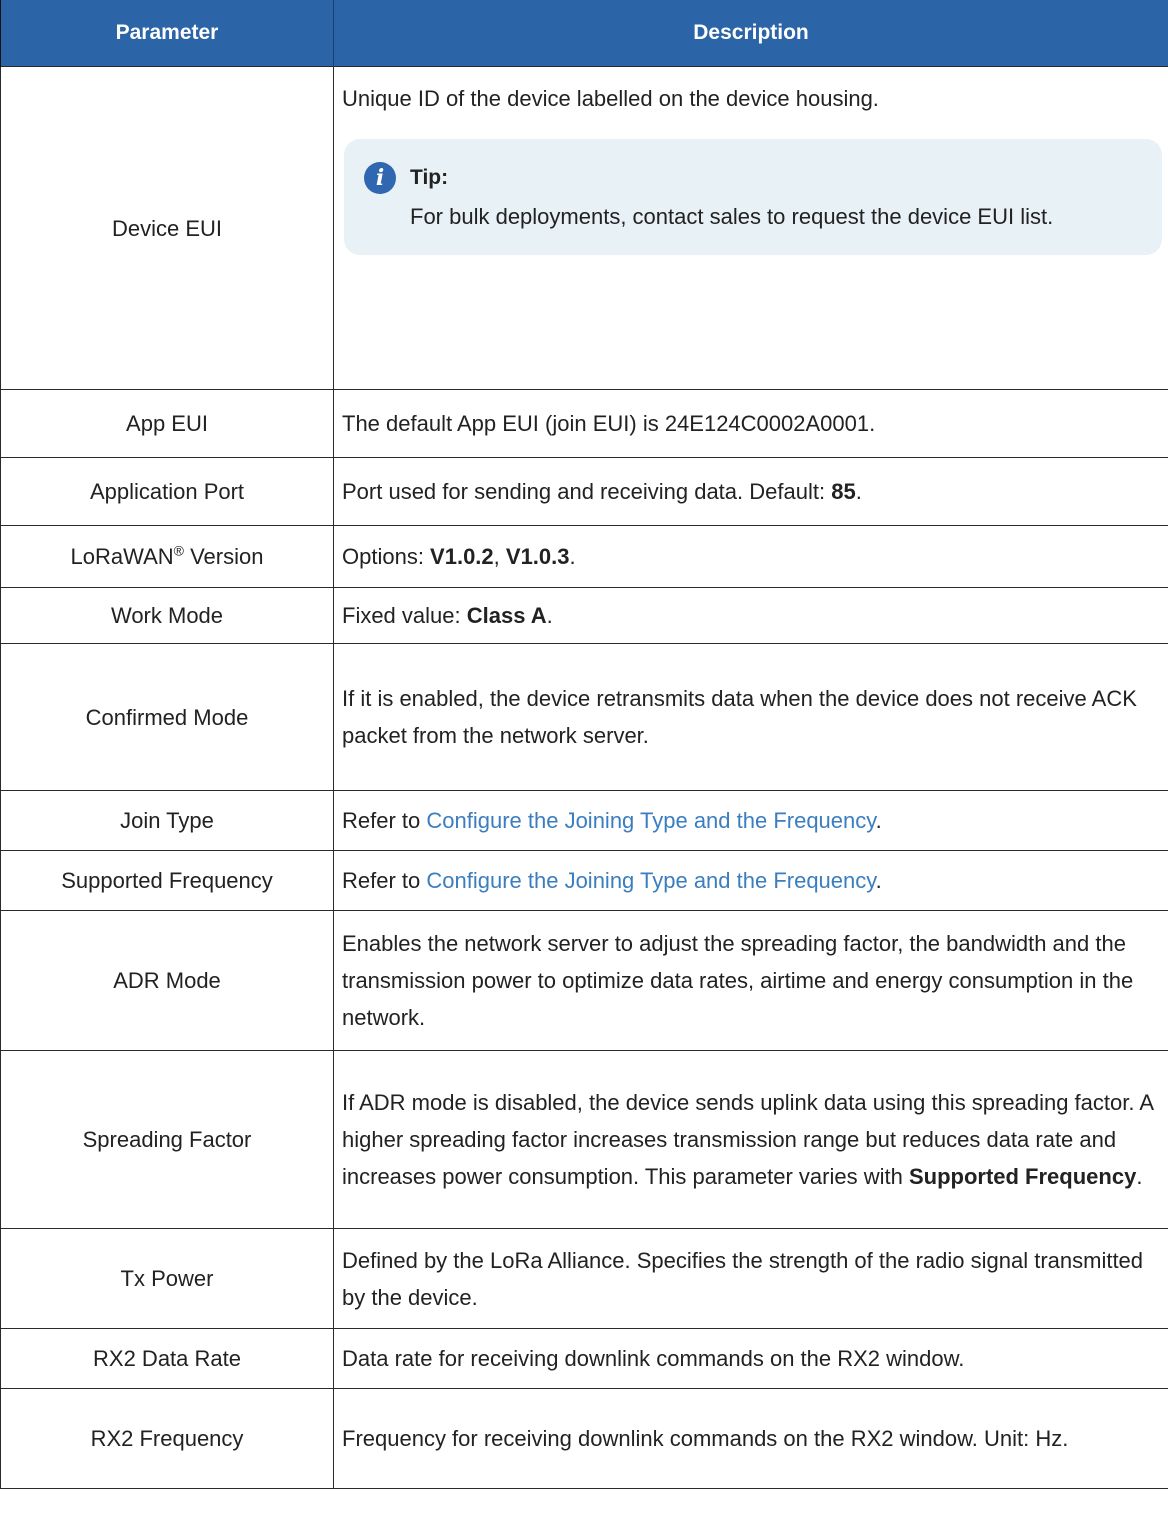 Image resolution: width=1168 pixels, height=1520 pixels. I want to click on param-cell: Supported Frequency, so click(167, 880).